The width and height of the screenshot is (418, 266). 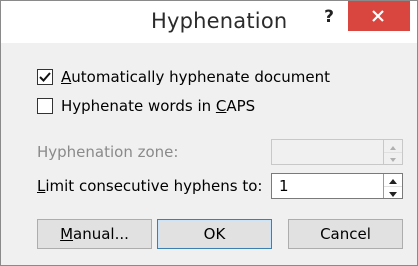 I want to click on hyphenation-zone-label: Hyphenation zone:, so click(x=108, y=152).